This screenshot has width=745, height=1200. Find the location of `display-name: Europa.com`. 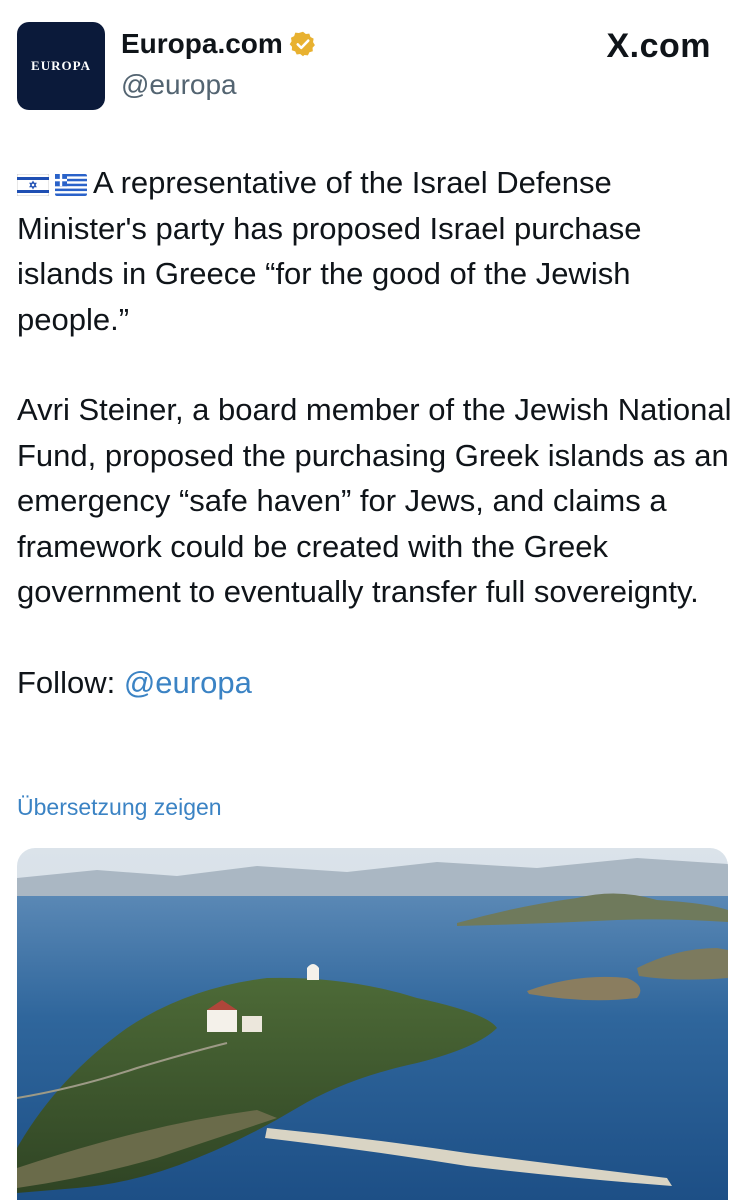

display-name: Europa.com is located at coordinates (202, 44).